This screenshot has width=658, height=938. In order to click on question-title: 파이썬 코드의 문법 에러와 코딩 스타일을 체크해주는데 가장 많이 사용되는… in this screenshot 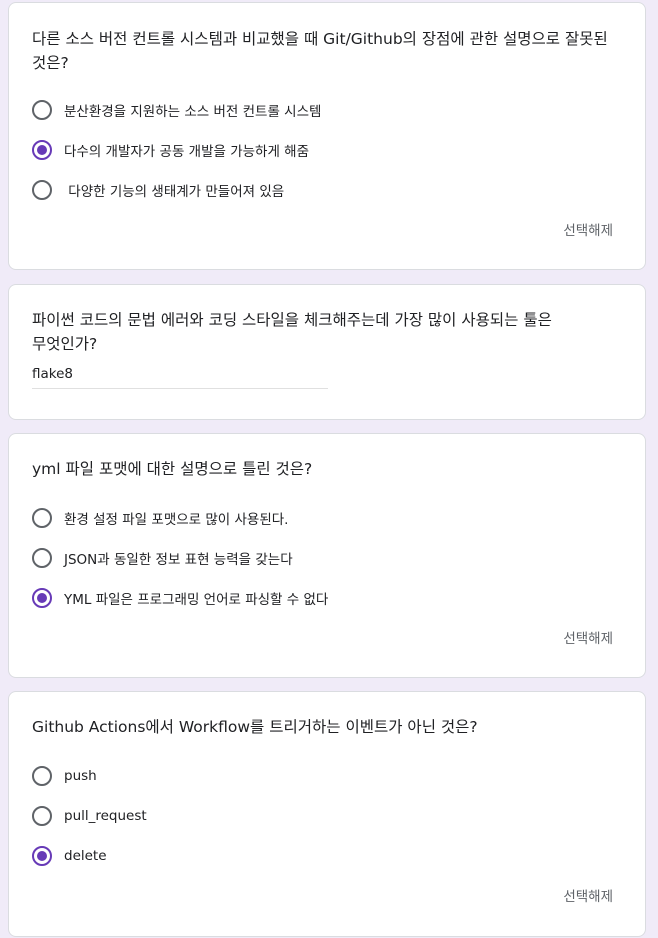, I will do `click(292, 332)`.